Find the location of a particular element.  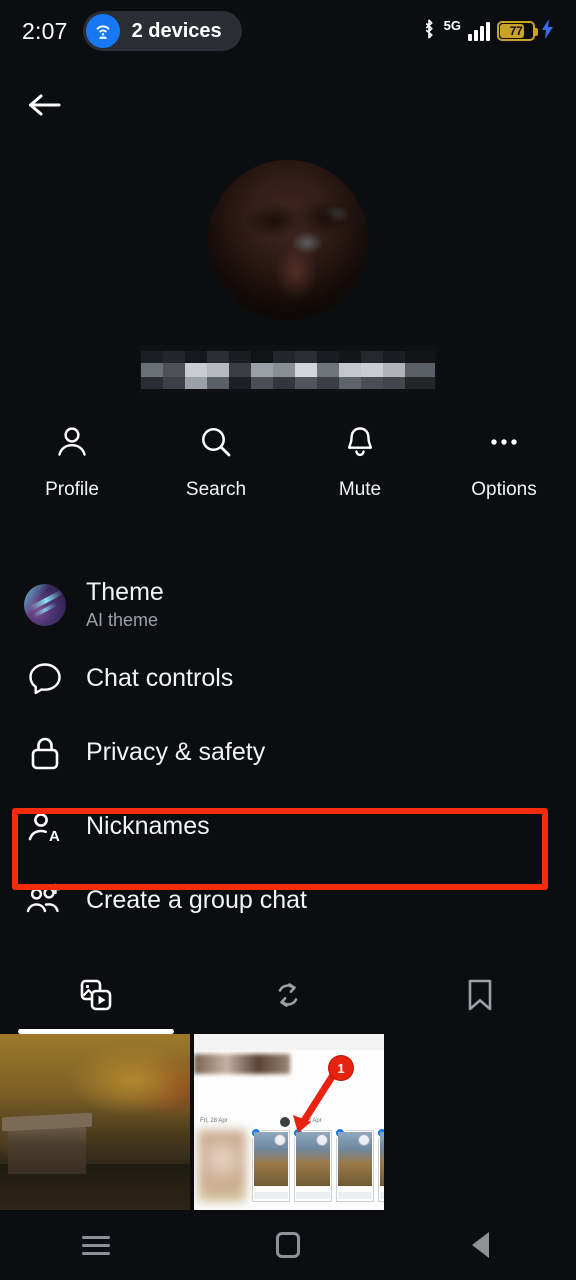

wifi-hotspot-icon is located at coordinates (102, 31).